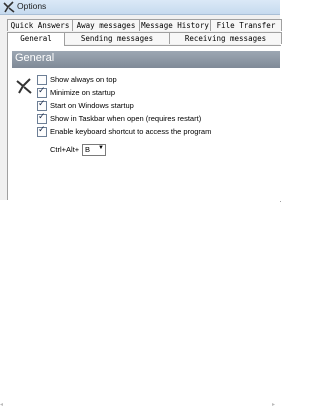 Image resolution: width=320 pixels, height=408 pixels. I want to click on label-minimize-startup: Minimize on startup, so click(83, 92).